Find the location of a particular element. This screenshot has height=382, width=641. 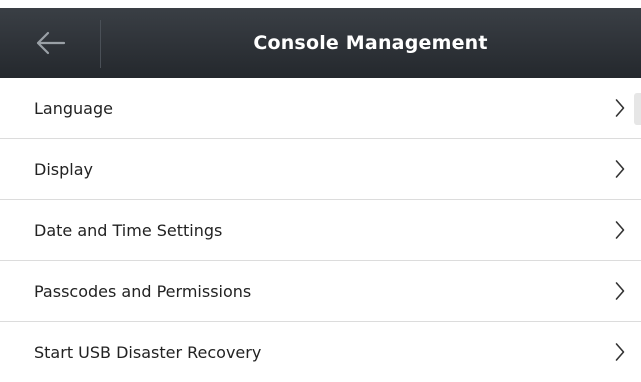

menu-item-label: Passcodes and Permissions is located at coordinates (143, 291).